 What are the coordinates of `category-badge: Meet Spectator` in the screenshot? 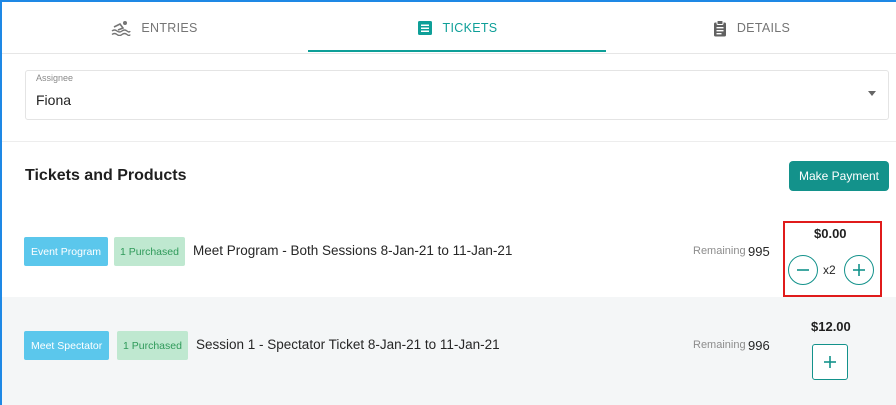 It's located at (67, 345).